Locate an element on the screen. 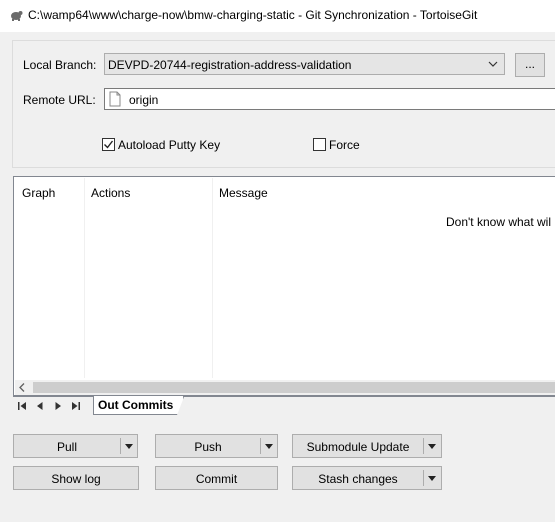 The width and height of the screenshot is (555, 522). autoload-putty-key-checkbox is located at coordinates (108, 144).